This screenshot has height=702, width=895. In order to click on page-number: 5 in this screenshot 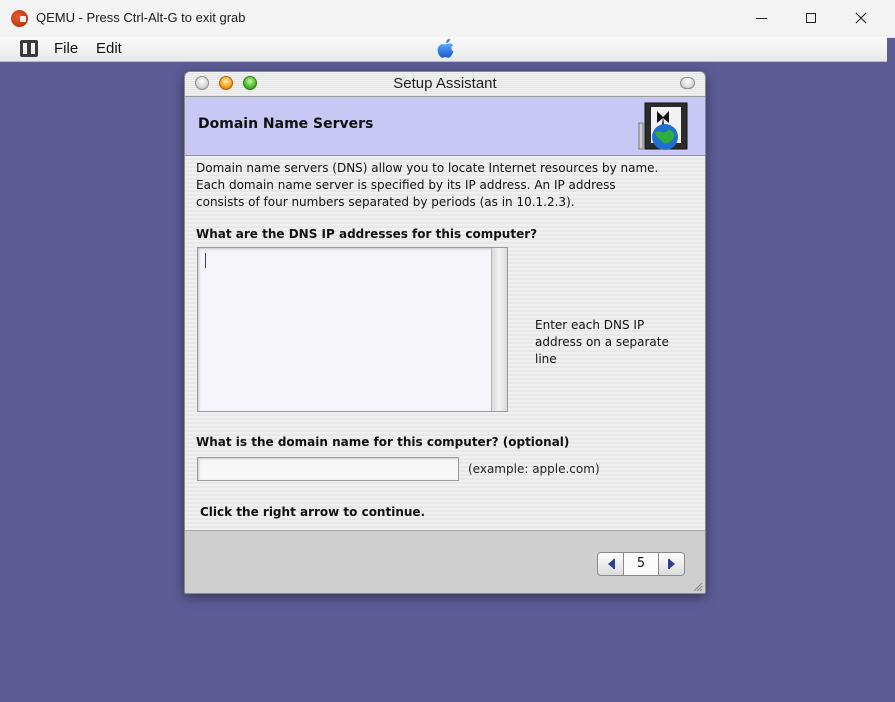, I will do `click(641, 564)`.